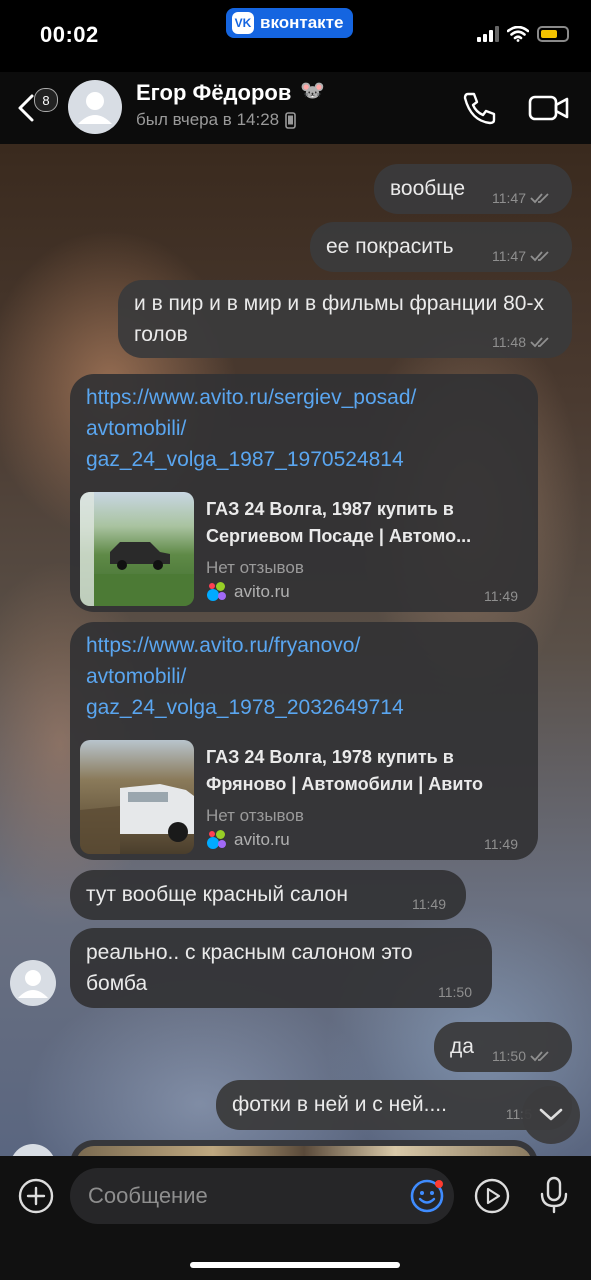  I want to click on message-text: вообще, so click(428, 188).